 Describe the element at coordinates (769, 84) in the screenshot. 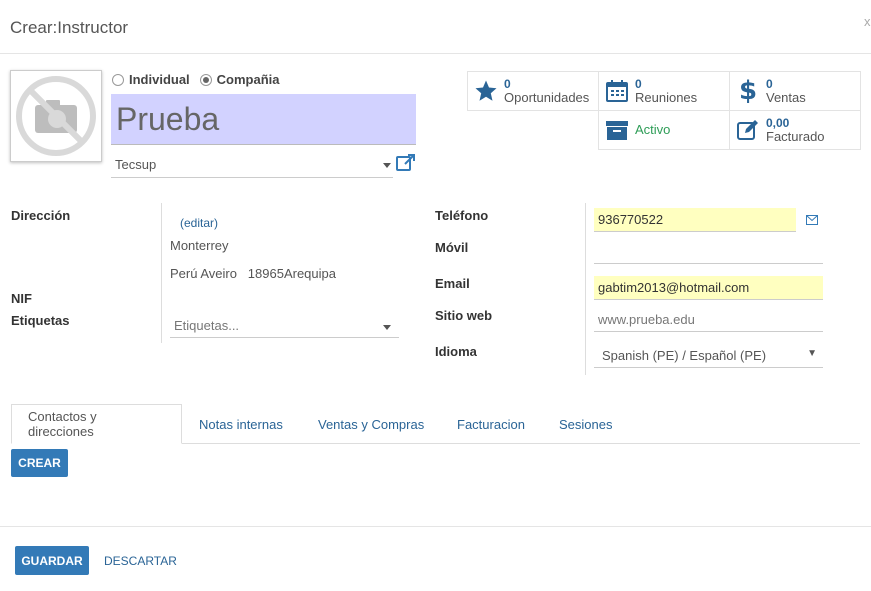

I see `stat-sales-count: 0` at that location.